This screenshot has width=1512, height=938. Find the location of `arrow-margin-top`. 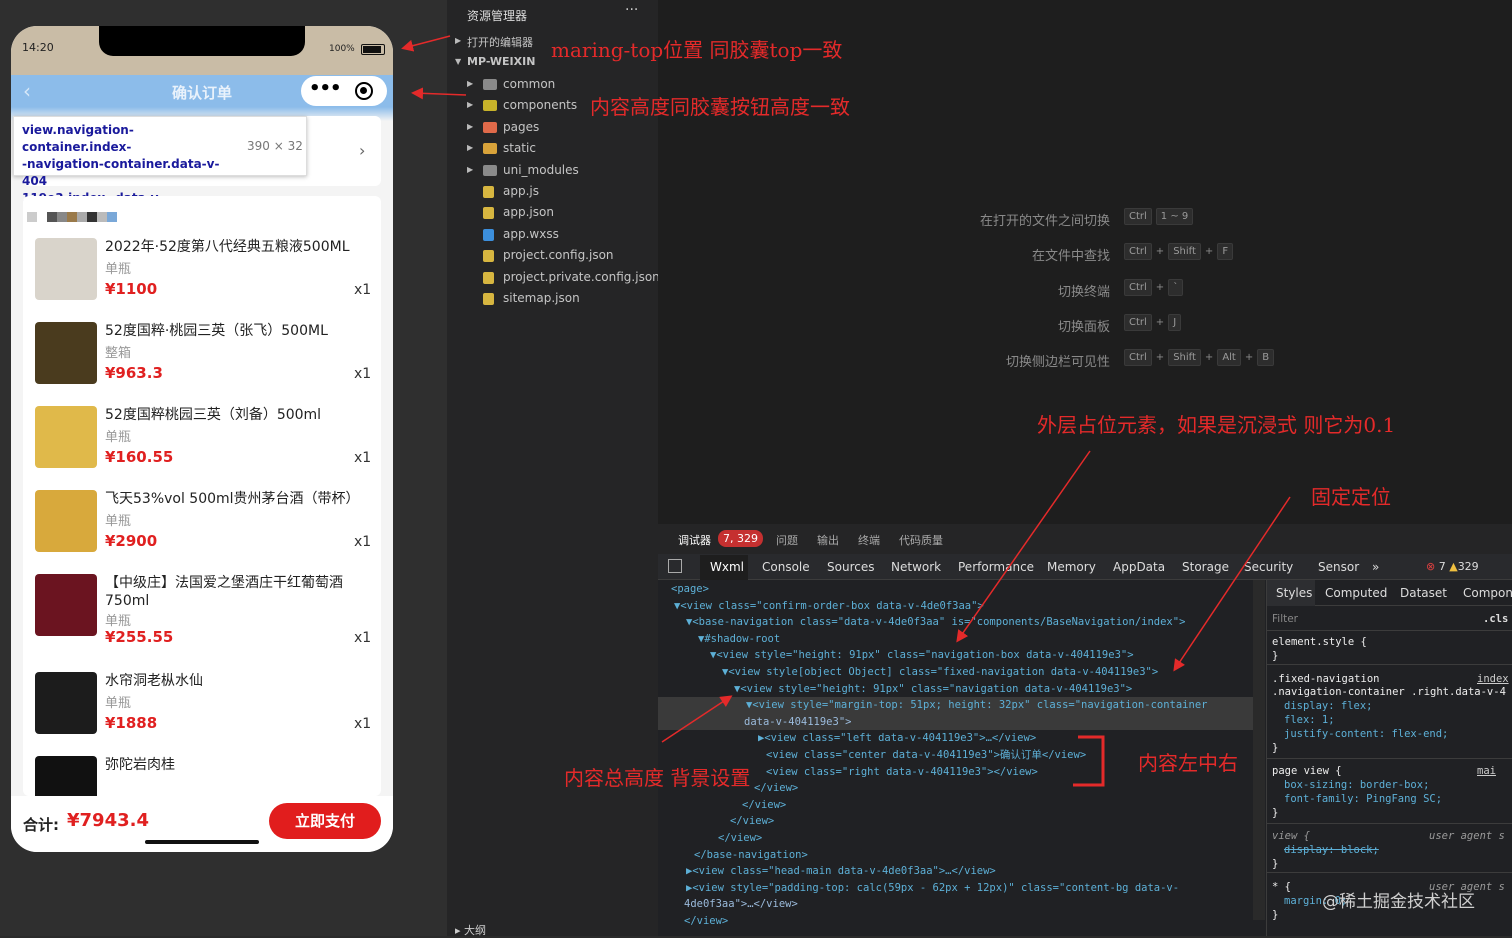

arrow-margin-top is located at coordinates (426, 43).